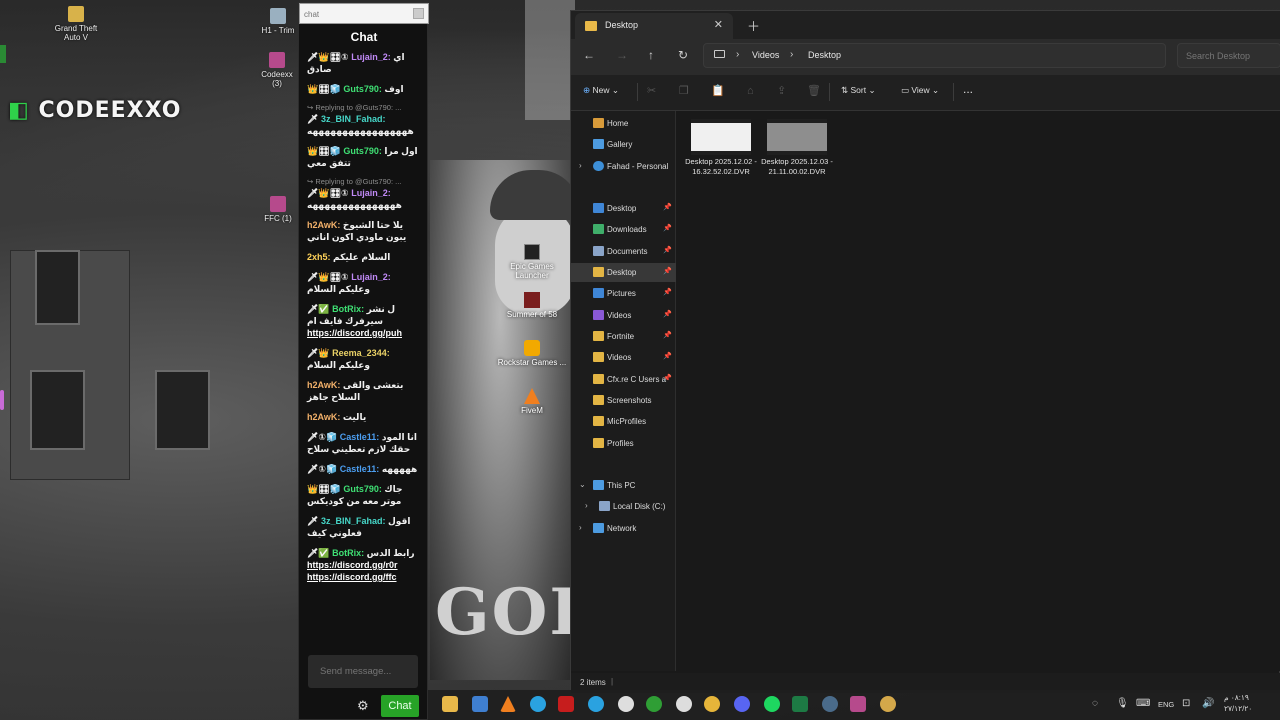  Describe the element at coordinates (753, 91) in the screenshot. I see `rename-icon: ⌂` at that location.